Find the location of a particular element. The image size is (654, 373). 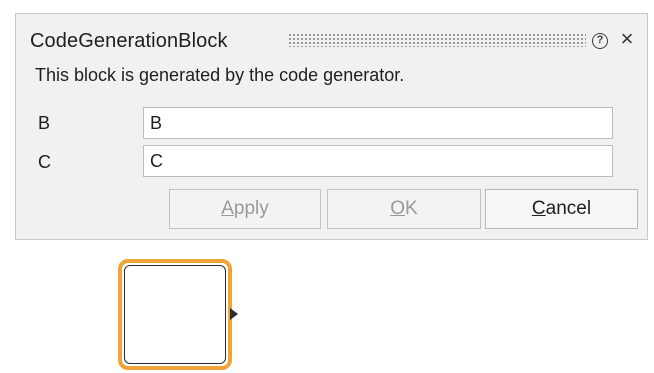

cancel-button: Cancel is located at coordinates (561, 209).